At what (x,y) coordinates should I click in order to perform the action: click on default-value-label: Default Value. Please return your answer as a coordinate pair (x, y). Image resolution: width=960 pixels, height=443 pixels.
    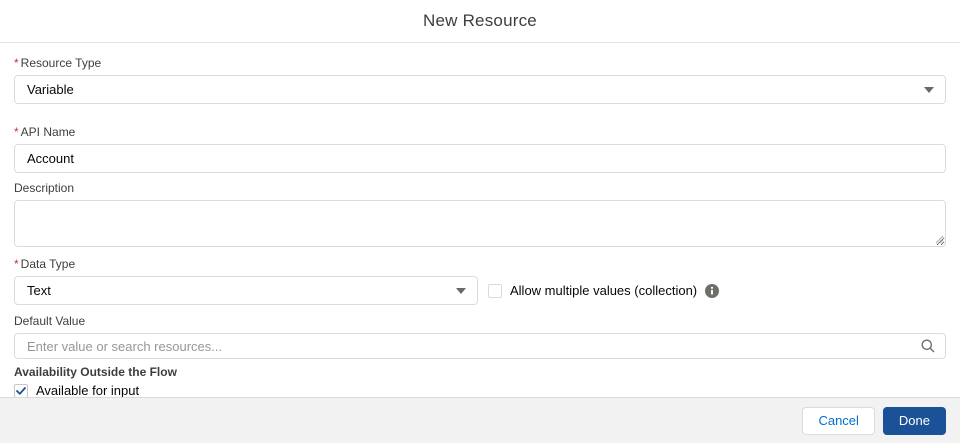
    Looking at the image, I should click on (480, 321).